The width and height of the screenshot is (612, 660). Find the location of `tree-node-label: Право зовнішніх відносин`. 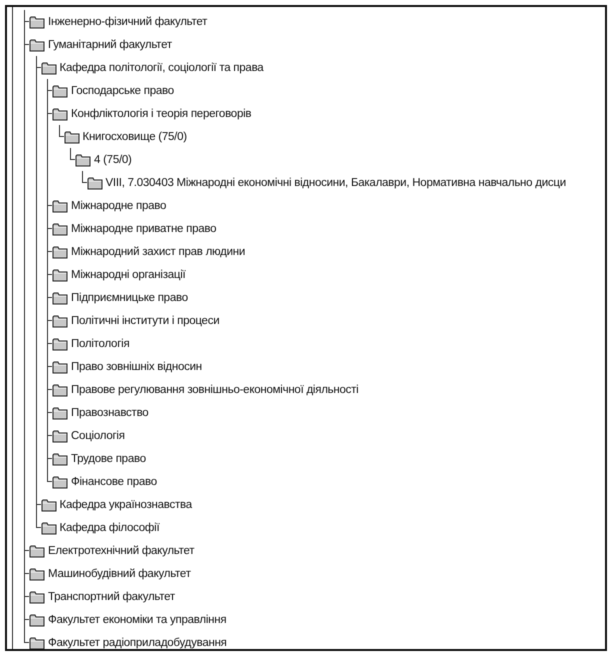

tree-node-label: Право зовнішніх відносин is located at coordinates (136, 366).